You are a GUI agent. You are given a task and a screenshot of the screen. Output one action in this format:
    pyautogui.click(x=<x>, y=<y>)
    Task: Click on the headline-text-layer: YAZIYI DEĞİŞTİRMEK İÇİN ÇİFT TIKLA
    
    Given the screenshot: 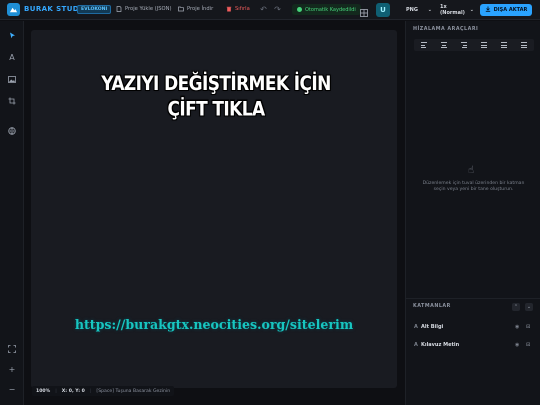 What is the action you would take?
    pyautogui.click(x=216, y=97)
    